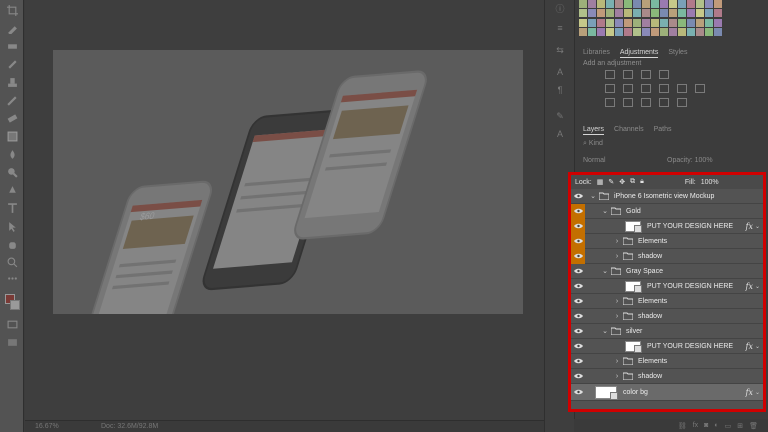 This screenshot has height=432, width=768. Describe the element at coordinates (560, 28) in the screenshot. I see `properties-icon: ≡` at that location.